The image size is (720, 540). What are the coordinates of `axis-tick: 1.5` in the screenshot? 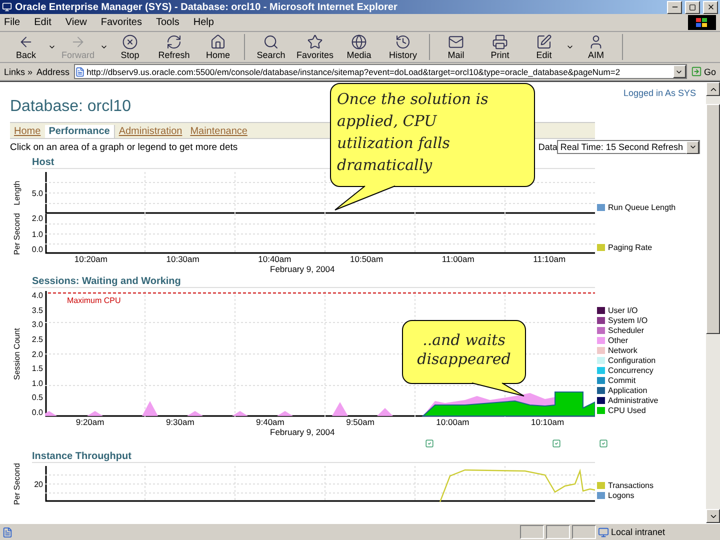 It's located at (37, 369).